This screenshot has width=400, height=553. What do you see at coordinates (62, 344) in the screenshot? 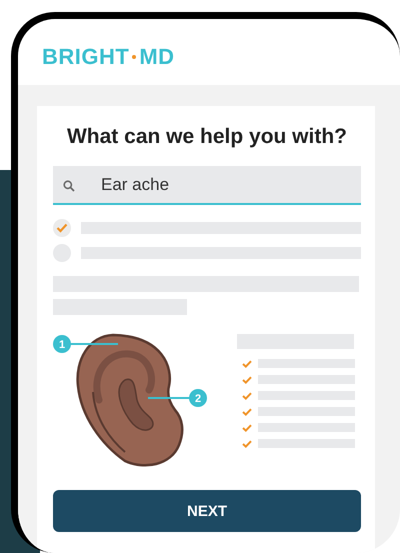
I see `callout-badge: 1` at bounding box center [62, 344].